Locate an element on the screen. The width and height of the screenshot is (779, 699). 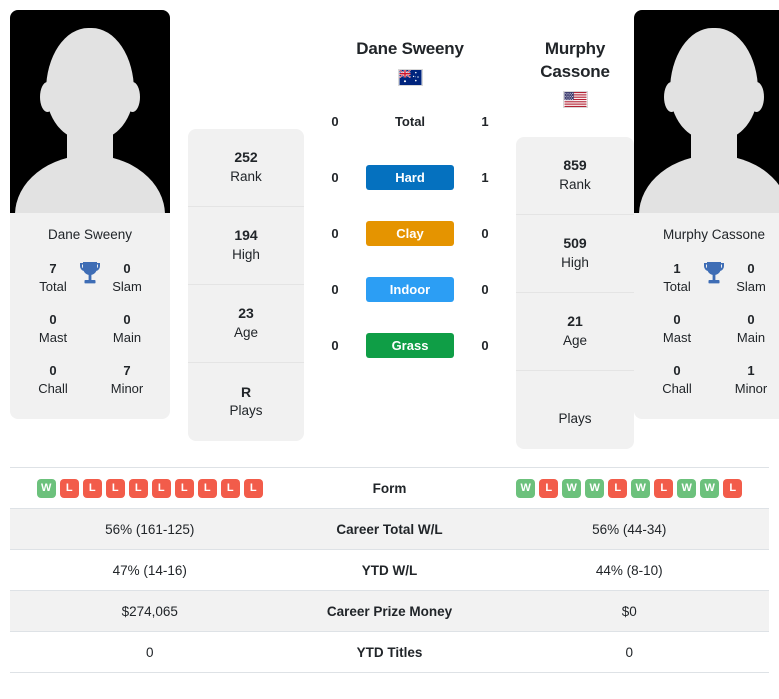
usa-flag-icon is located at coordinates (575, 100).